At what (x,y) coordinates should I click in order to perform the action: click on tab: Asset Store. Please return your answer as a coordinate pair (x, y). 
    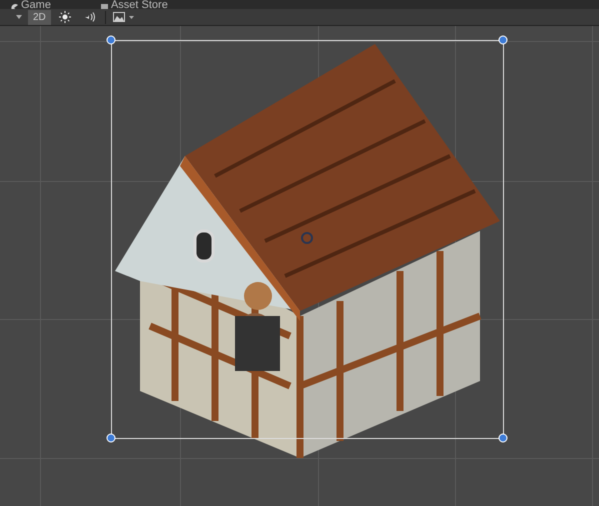
    Looking at the image, I should click on (139, 4).